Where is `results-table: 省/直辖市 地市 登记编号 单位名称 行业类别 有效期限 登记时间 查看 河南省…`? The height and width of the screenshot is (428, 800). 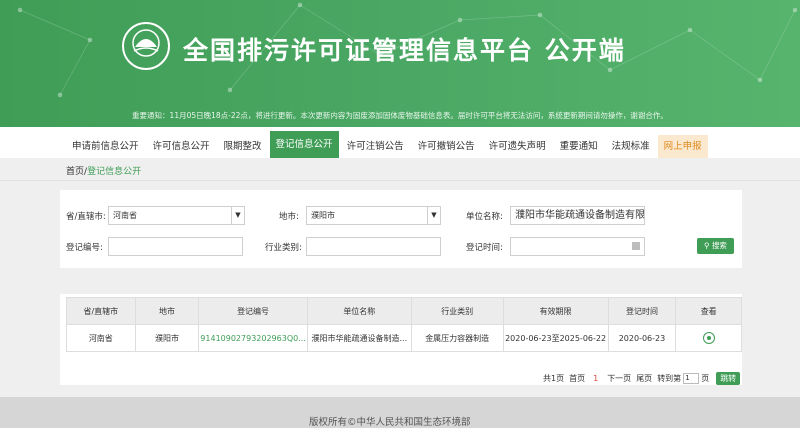
results-table: 省/直辖市 地市 登记编号 单位名称 行业类别 有效期限 登记时间 查看 河南省… is located at coordinates (404, 324).